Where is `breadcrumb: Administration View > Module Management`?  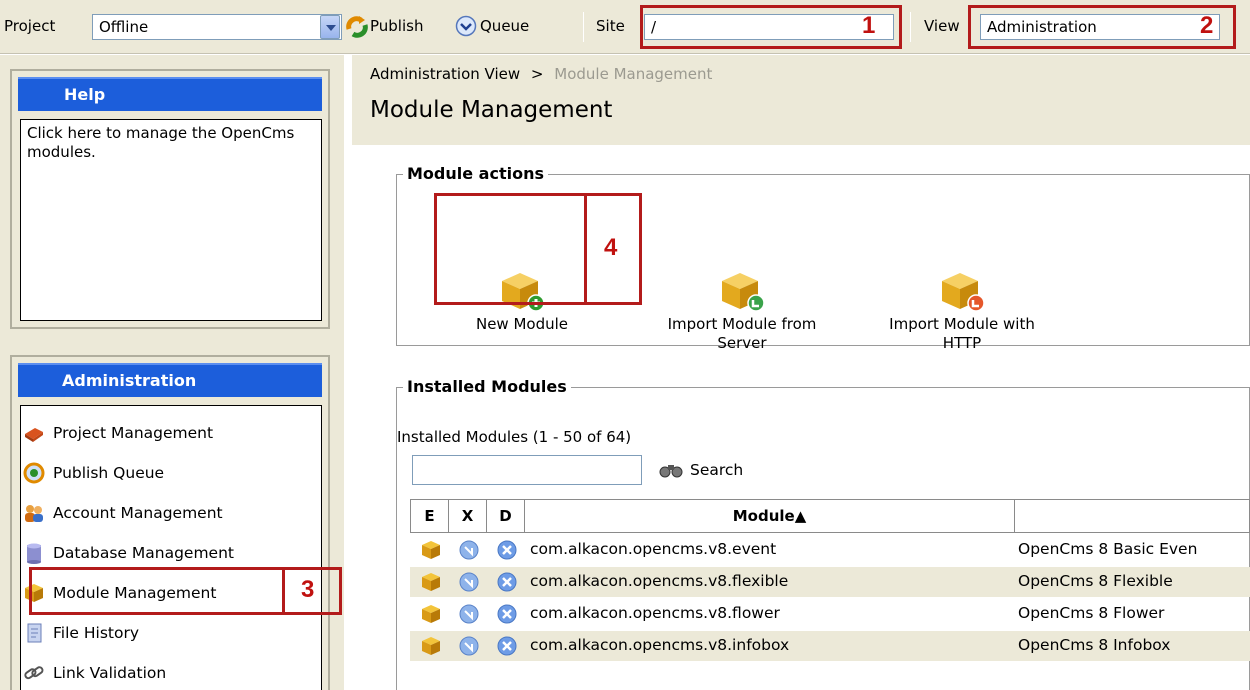 breadcrumb: Administration View > Module Management is located at coordinates (541, 74).